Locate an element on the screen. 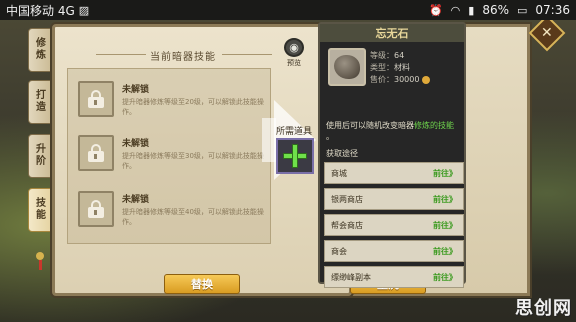  watermark: 思创网 is located at coordinates (543, 308).